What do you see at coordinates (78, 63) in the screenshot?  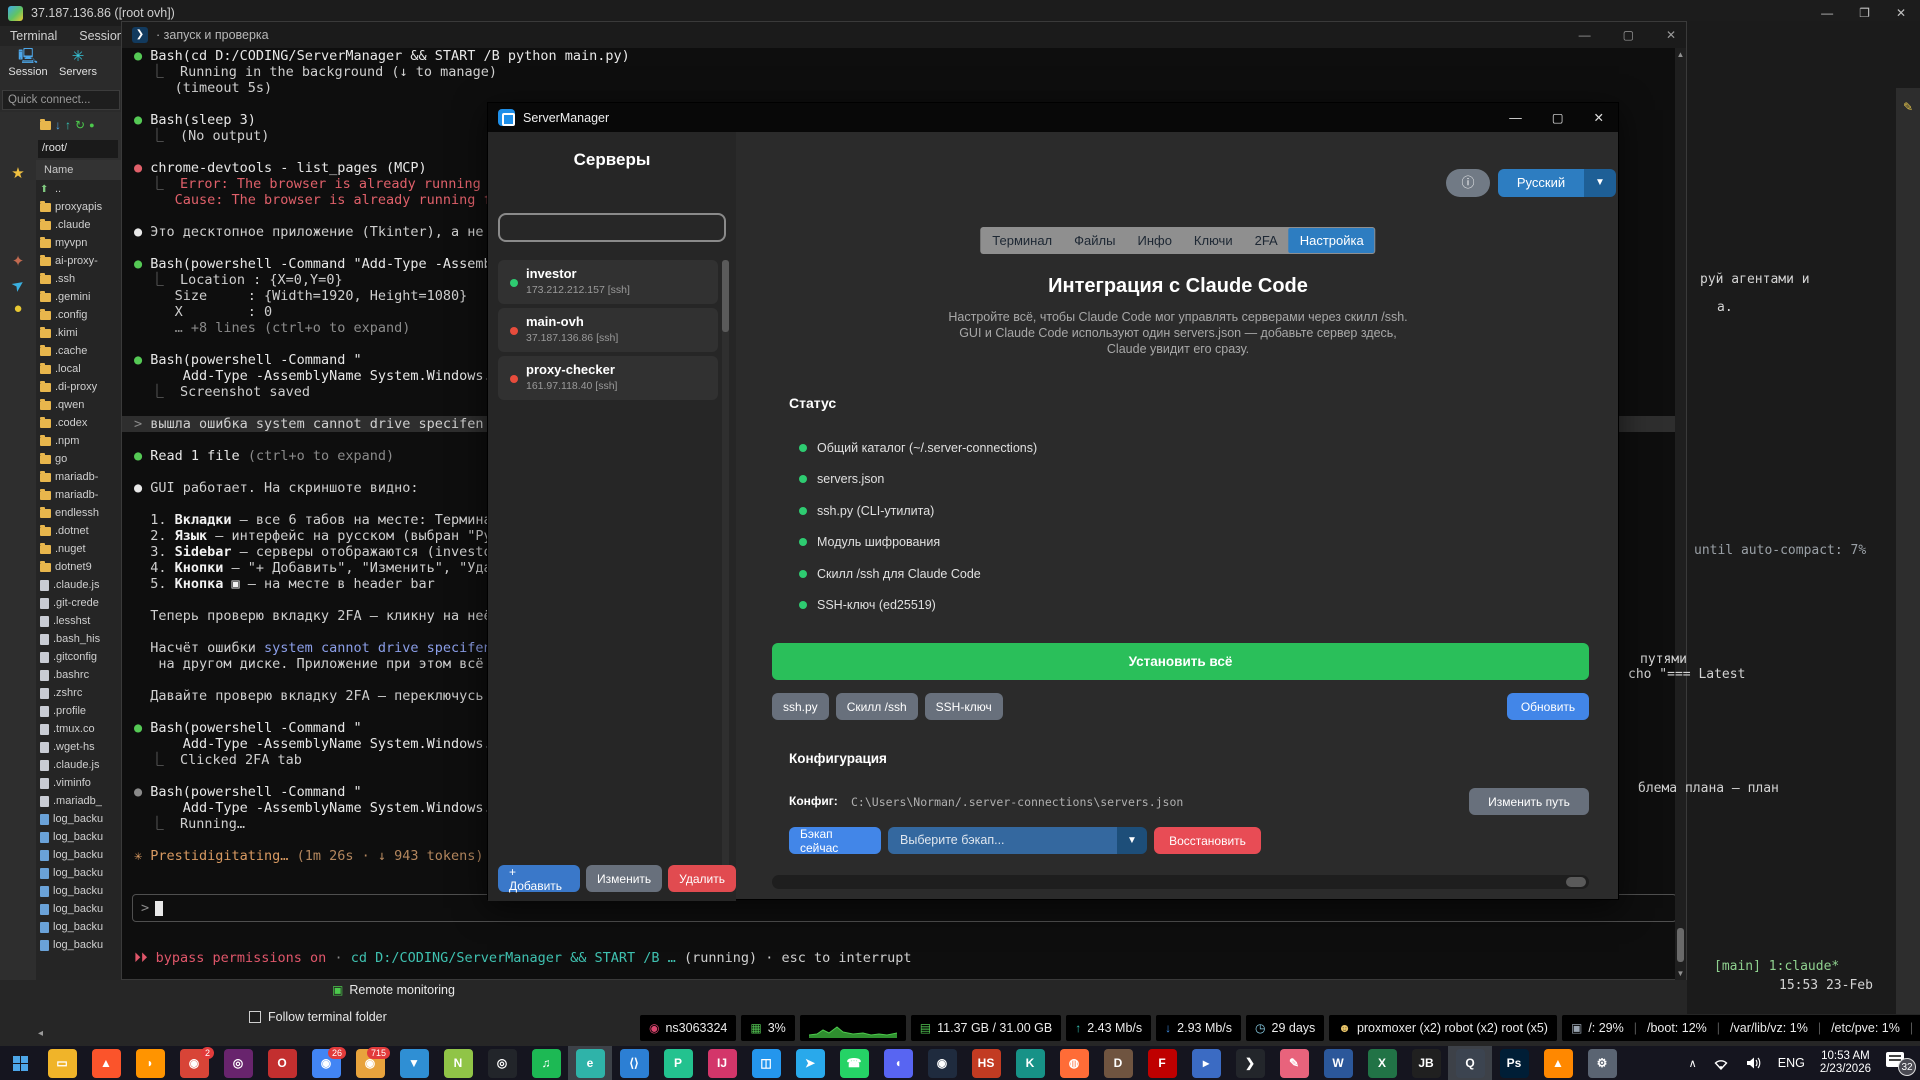 I see `toolbar-servers-button: ✳ Servers` at bounding box center [78, 63].